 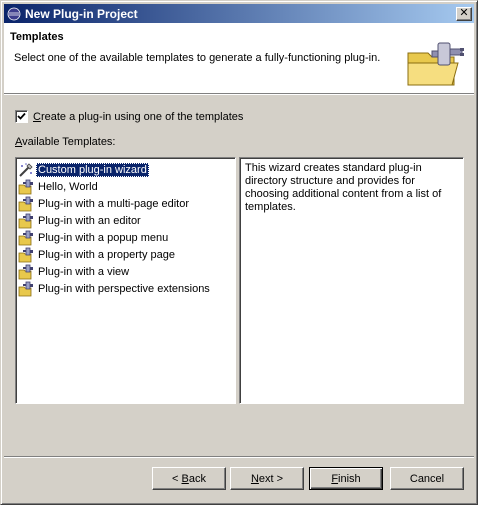 What do you see at coordinates (26, 170) in the screenshot?
I see `custom-wizard-icon` at bounding box center [26, 170].